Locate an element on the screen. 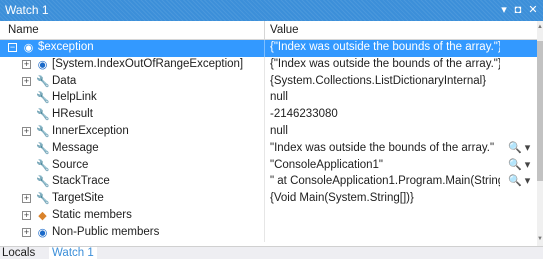 The width and height of the screenshot is (543, 259). row-value: -2146233080 is located at coordinates (385, 114).